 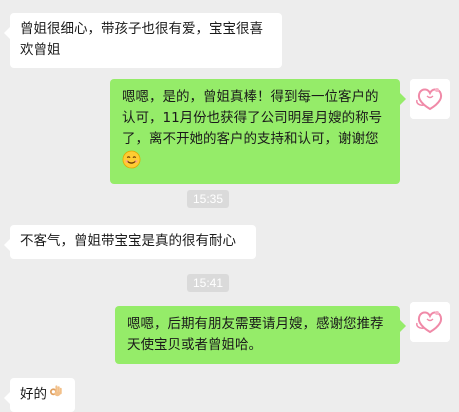 I want to click on smiling-face-icon, so click(x=131, y=163).